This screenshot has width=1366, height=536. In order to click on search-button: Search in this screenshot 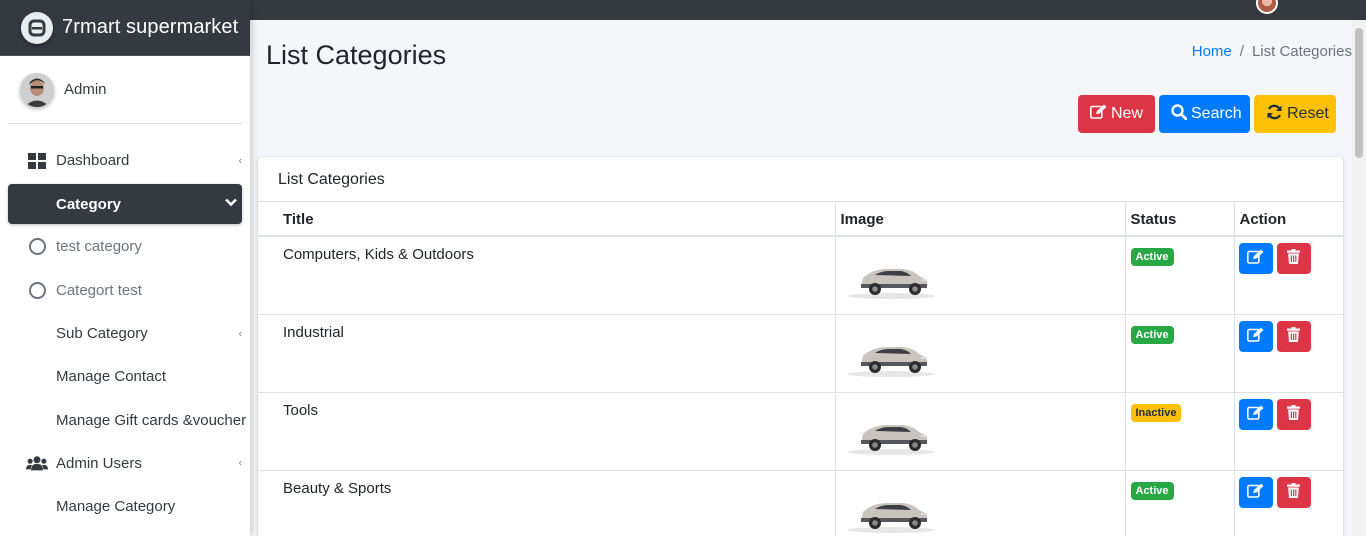, I will do `click(1204, 114)`.